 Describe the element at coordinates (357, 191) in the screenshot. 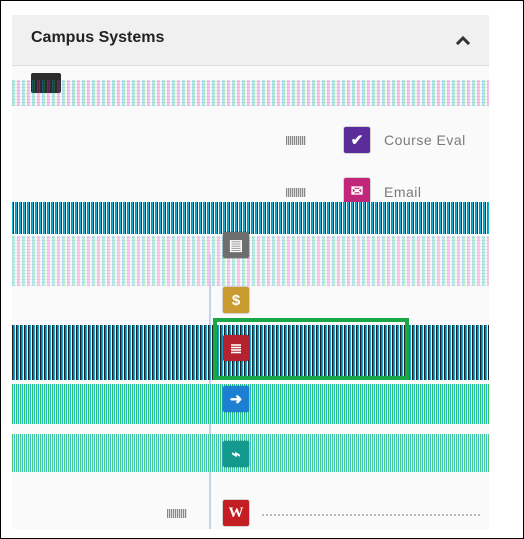

I see `envelope-icon: ✉` at that location.